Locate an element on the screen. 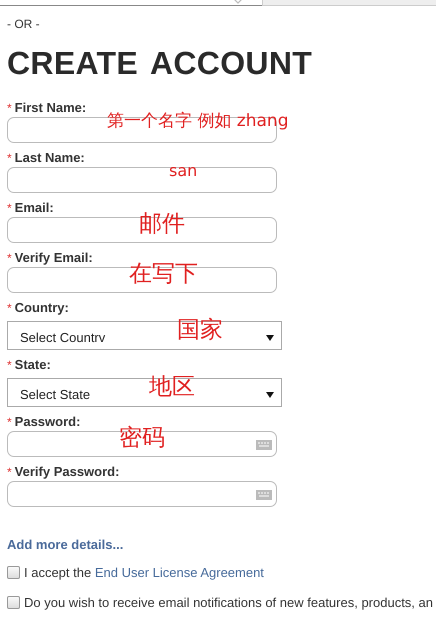 Image resolution: width=436 pixels, height=630 pixels. field-label: Last Name: is located at coordinates (49, 157).